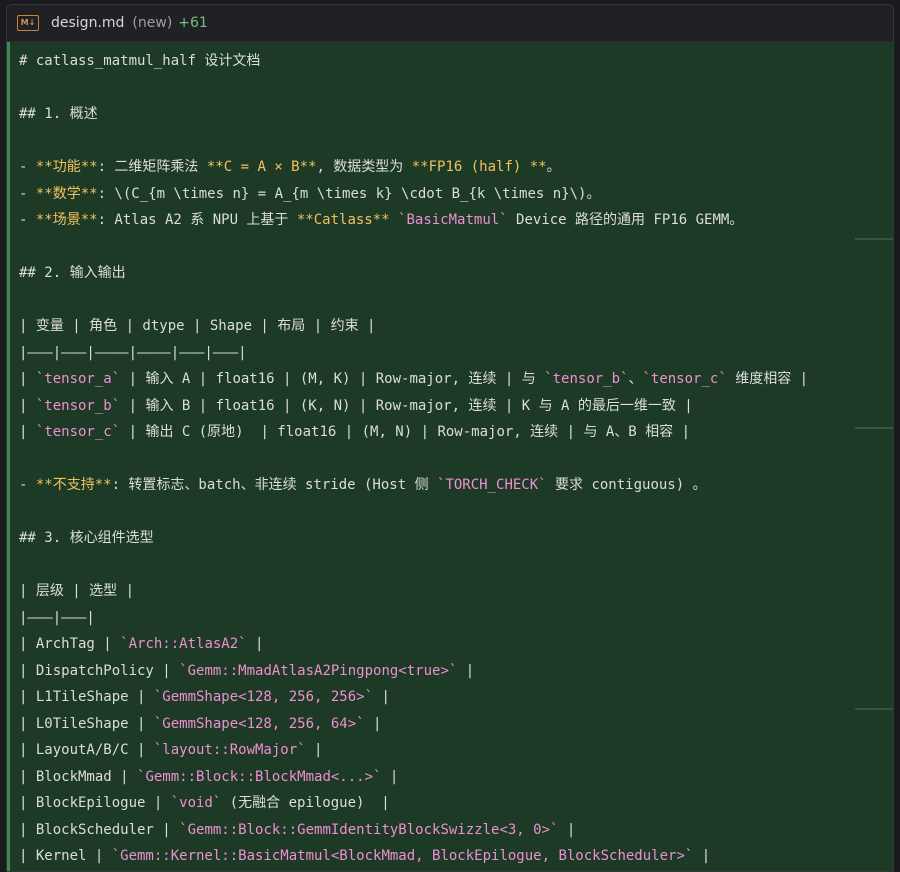 This screenshot has height=872, width=900. I want to click on text-segment: 要求 contiguous) 。, so click(626, 485).